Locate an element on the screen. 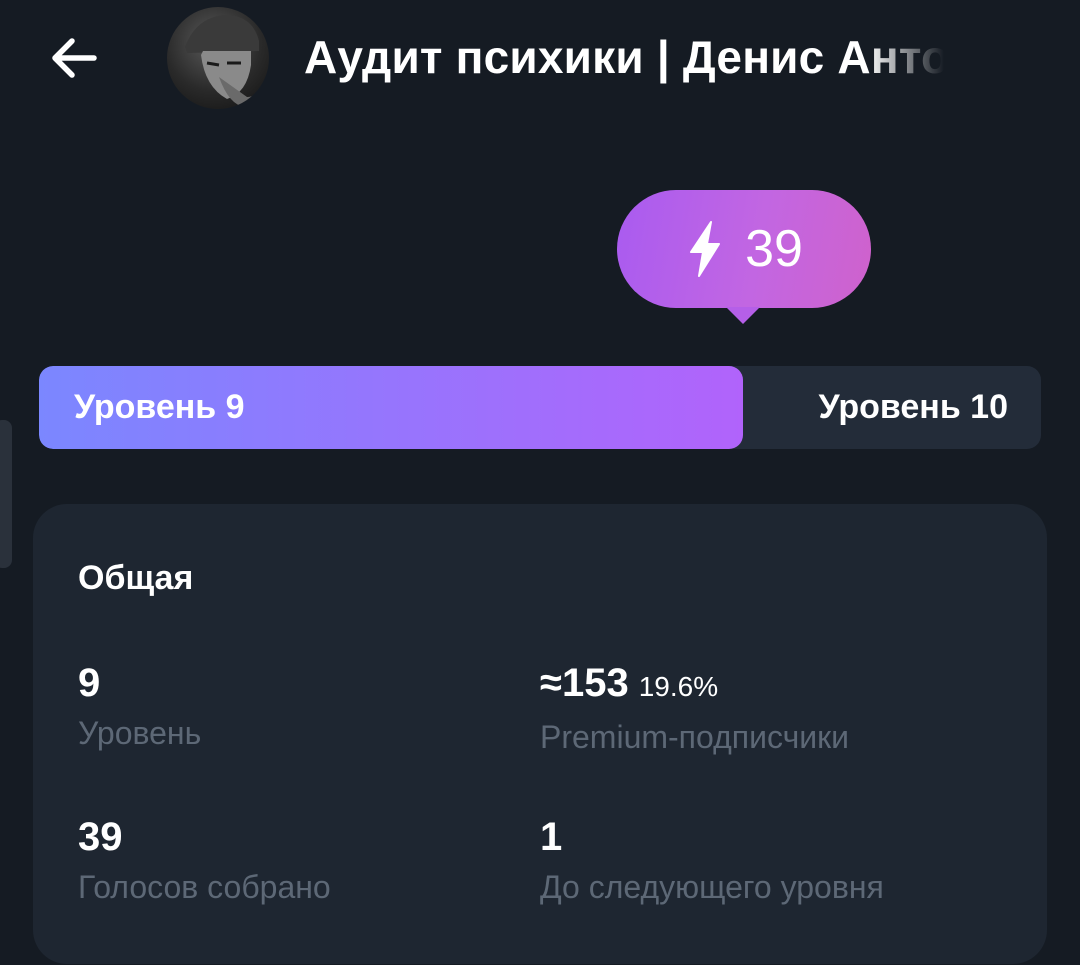 The image size is (1080, 965). level-progress-bar: Уровень 9 Уровень 10 is located at coordinates (540, 407).